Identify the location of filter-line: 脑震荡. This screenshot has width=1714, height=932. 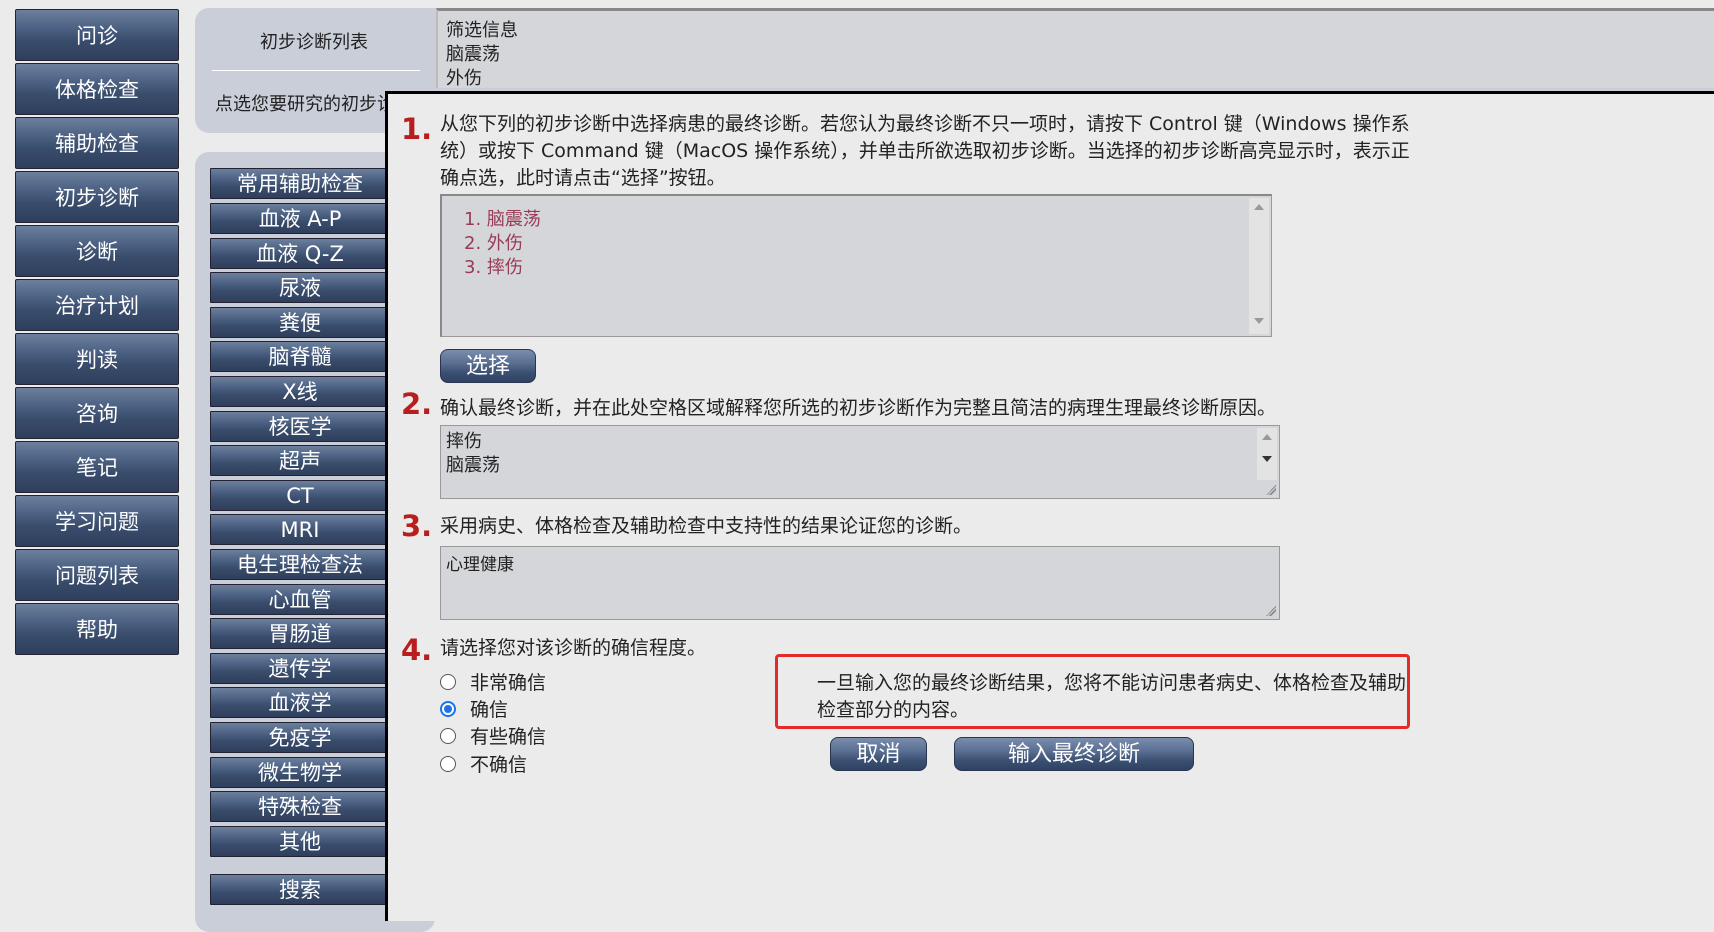
(473, 54).